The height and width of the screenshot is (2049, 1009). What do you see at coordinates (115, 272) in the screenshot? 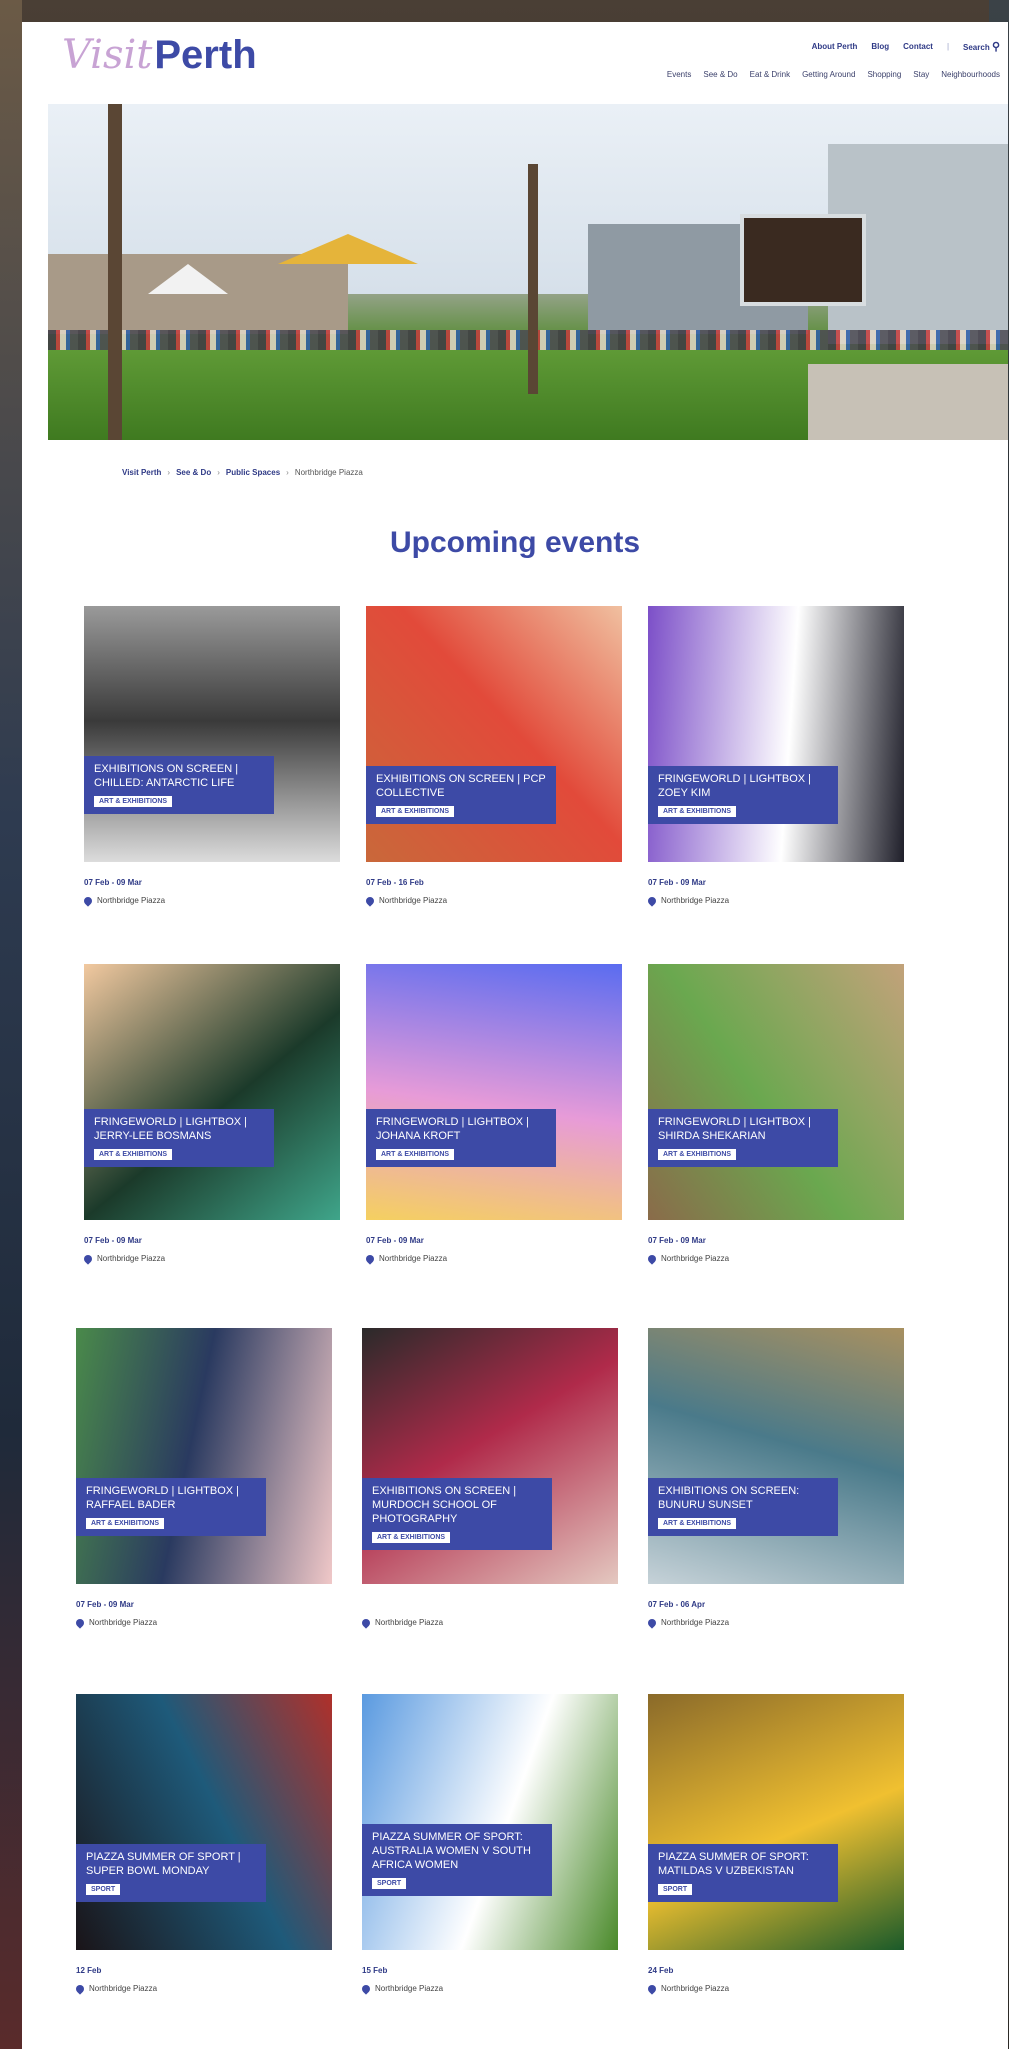
I see `hero-tree` at bounding box center [115, 272].